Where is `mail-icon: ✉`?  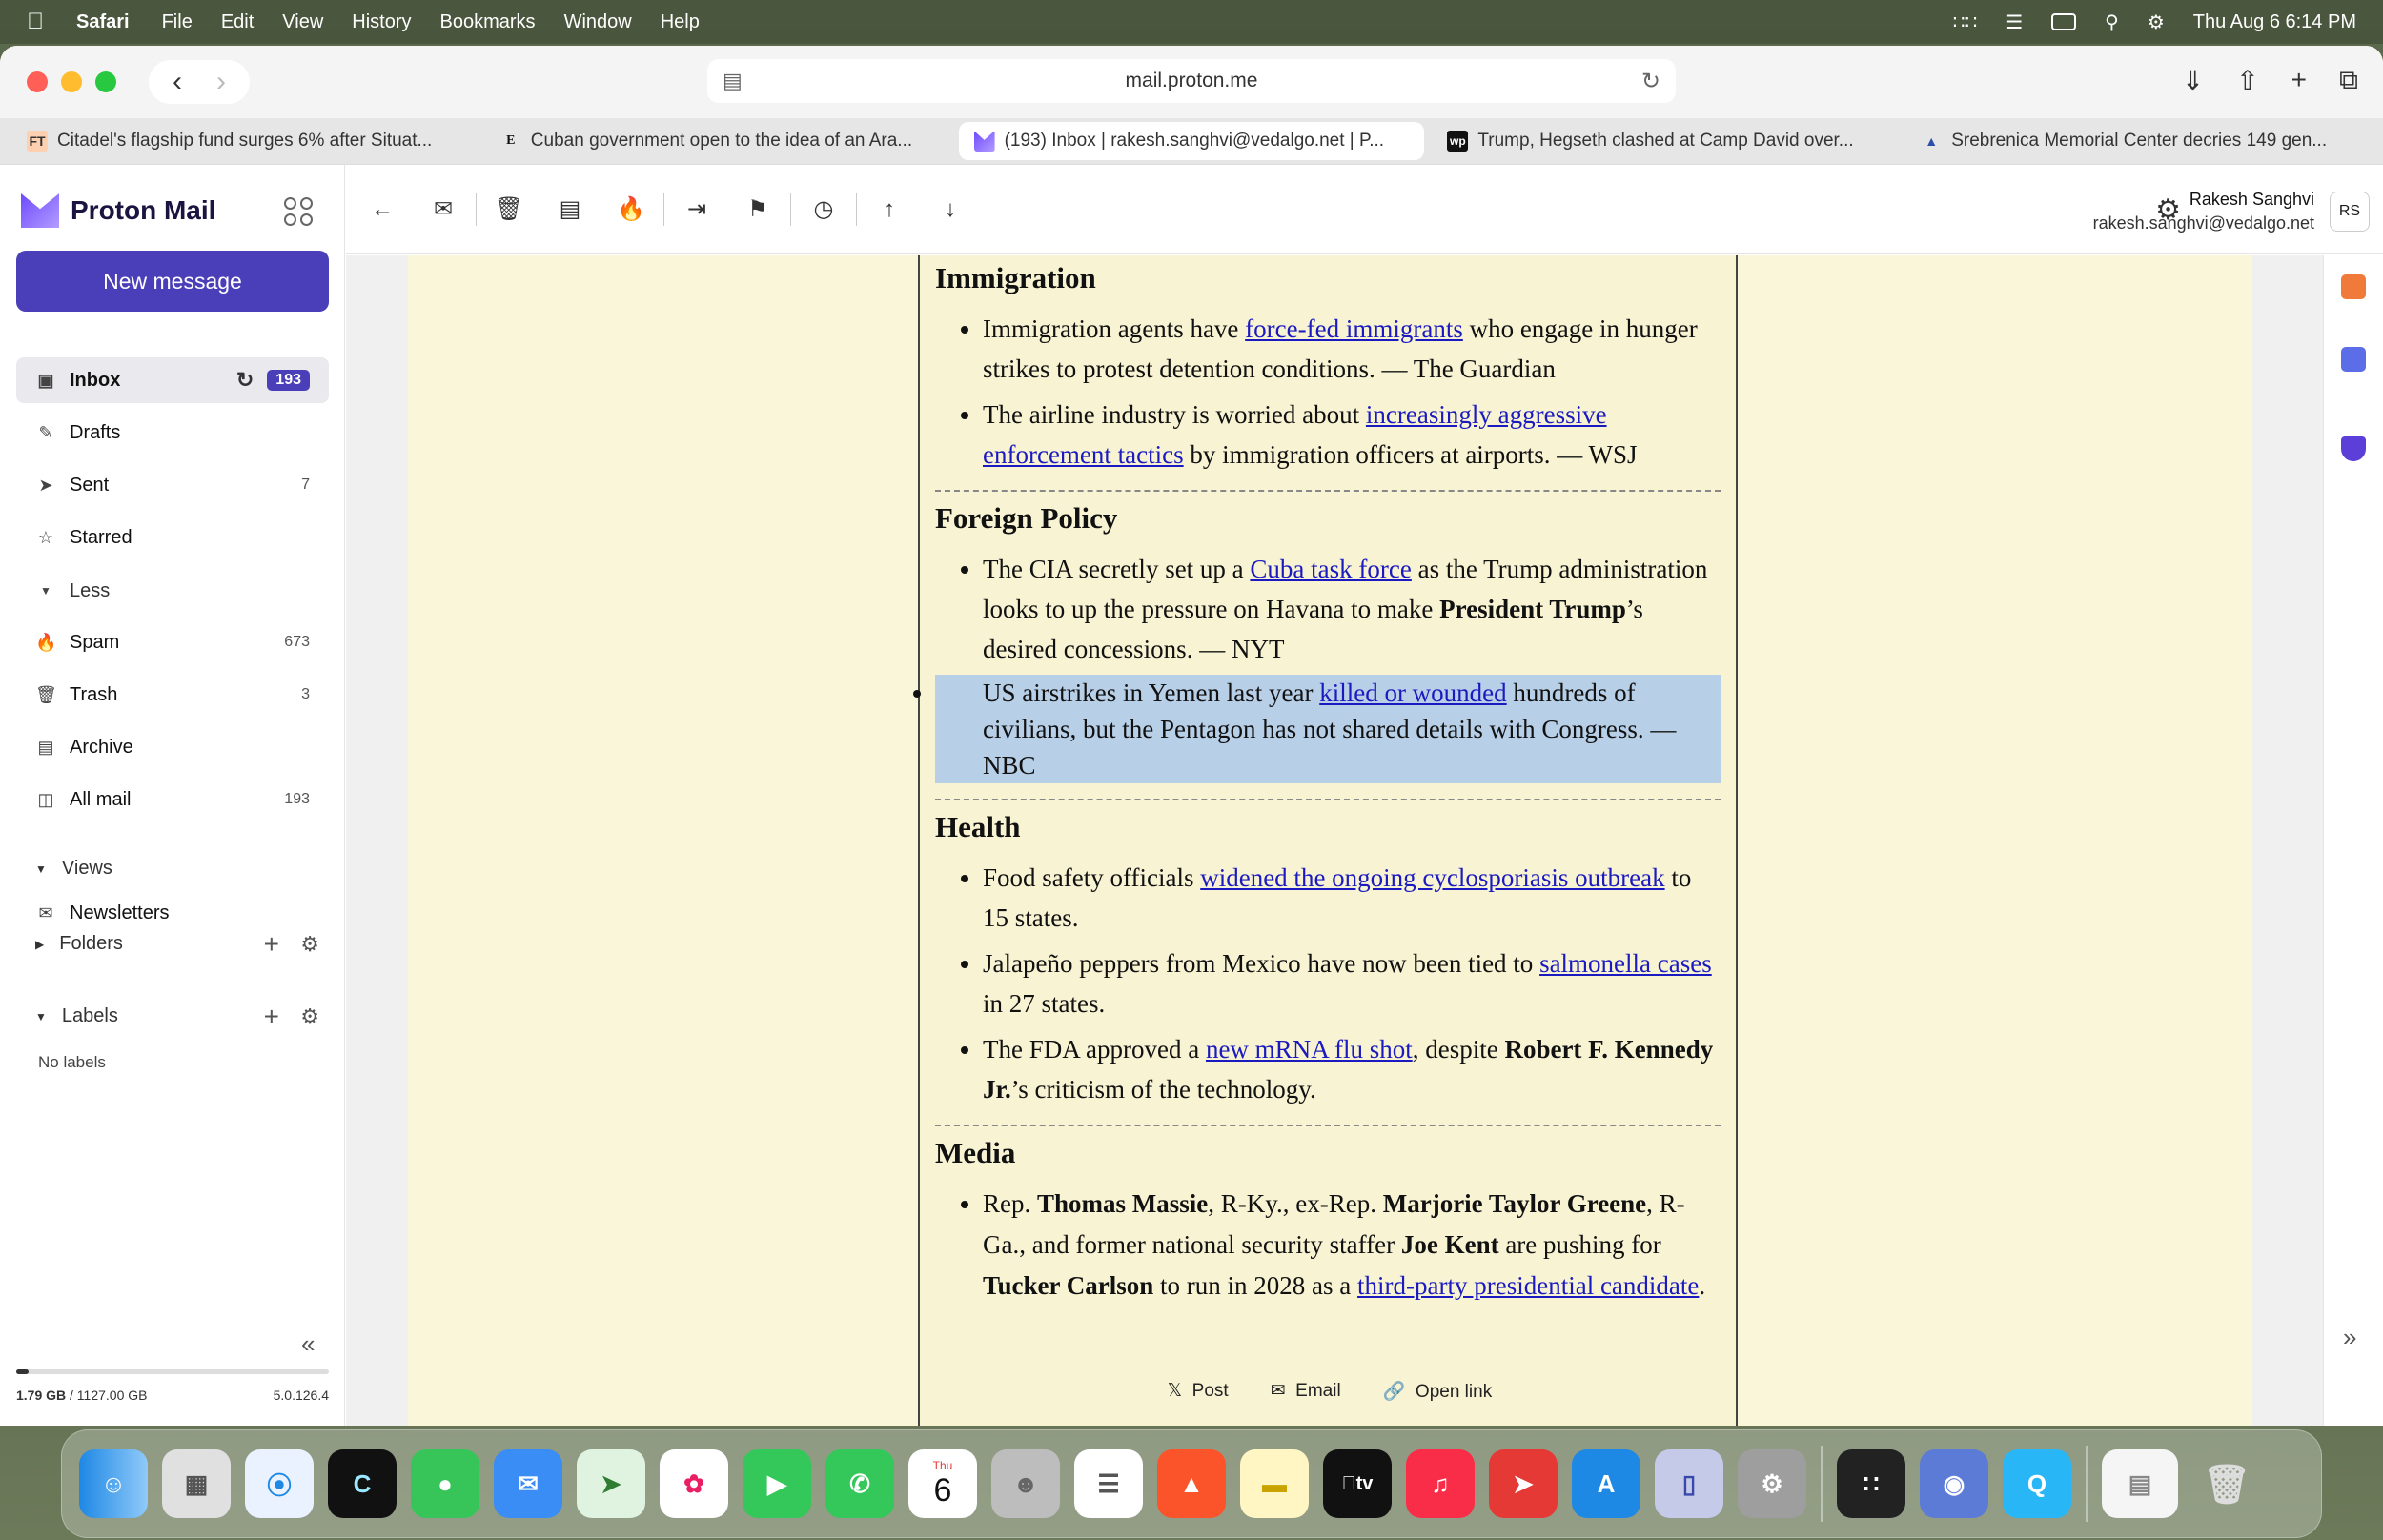 mail-icon: ✉ is located at coordinates (528, 1483).